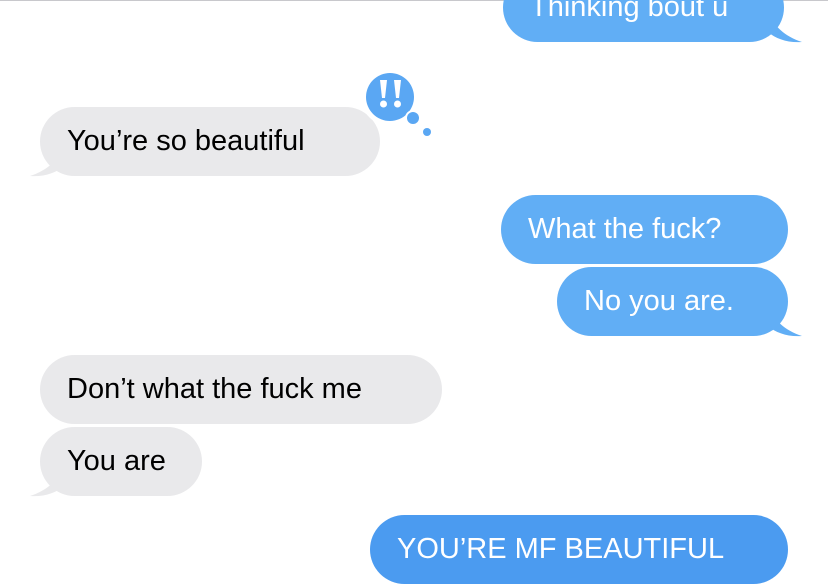 Image resolution: width=828 pixels, height=584 pixels. What do you see at coordinates (214, 389) in the screenshot?
I see `message-text: Don’t what the fuck me` at bounding box center [214, 389].